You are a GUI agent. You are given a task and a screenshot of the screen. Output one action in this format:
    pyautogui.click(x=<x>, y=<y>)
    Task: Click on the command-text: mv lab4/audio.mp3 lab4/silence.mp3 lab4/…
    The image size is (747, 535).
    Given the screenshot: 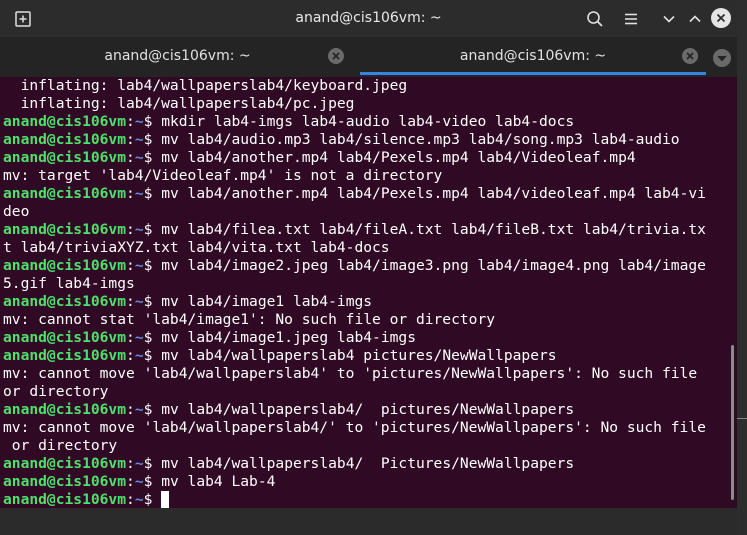 What is the action you would take?
    pyautogui.click(x=420, y=139)
    